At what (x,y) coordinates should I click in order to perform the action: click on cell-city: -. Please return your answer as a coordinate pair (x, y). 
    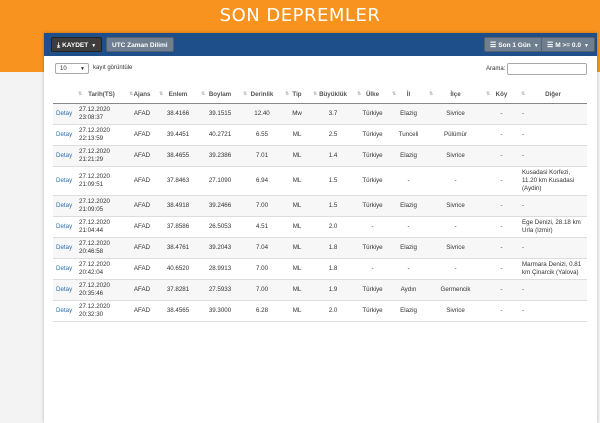
    Looking at the image, I should click on (408, 181).